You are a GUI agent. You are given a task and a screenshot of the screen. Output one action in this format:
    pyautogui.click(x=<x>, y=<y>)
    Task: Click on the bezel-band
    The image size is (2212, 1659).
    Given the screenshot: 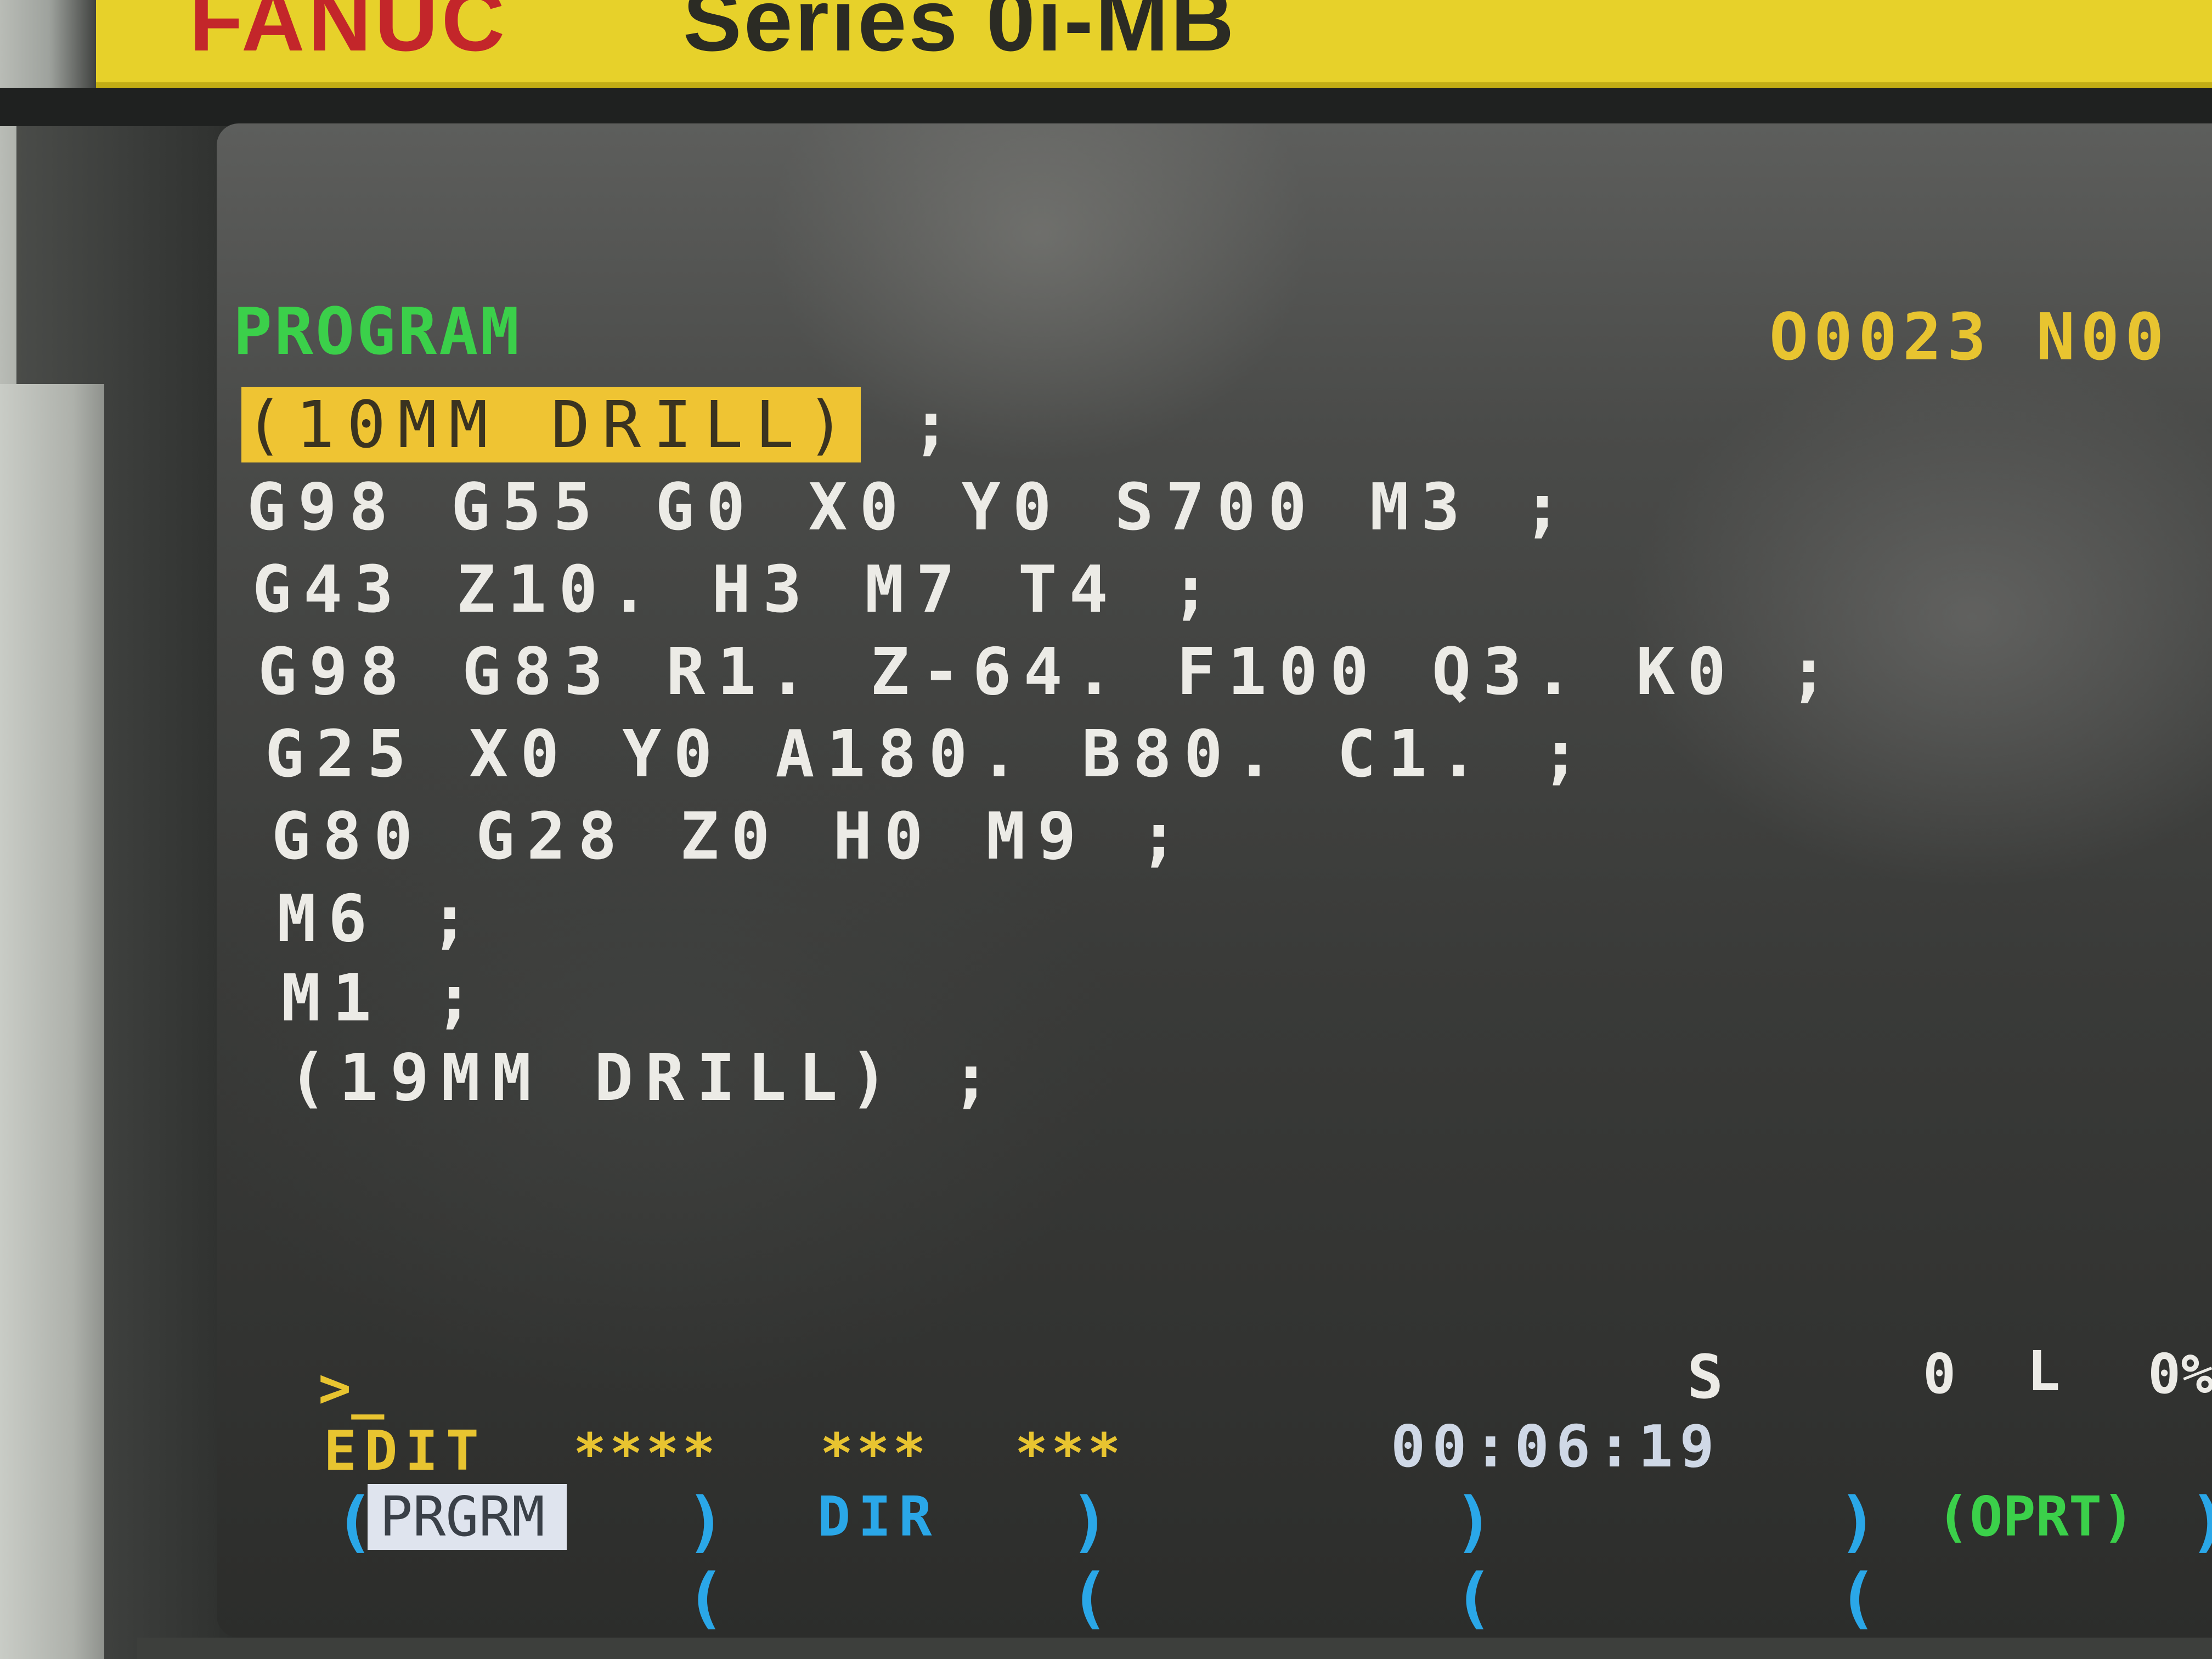 What is the action you would take?
    pyautogui.click(x=1106, y=107)
    